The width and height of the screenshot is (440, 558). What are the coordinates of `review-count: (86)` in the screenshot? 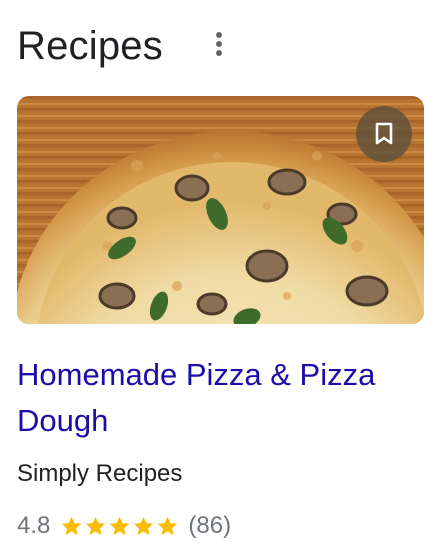 It's located at (210, 525).